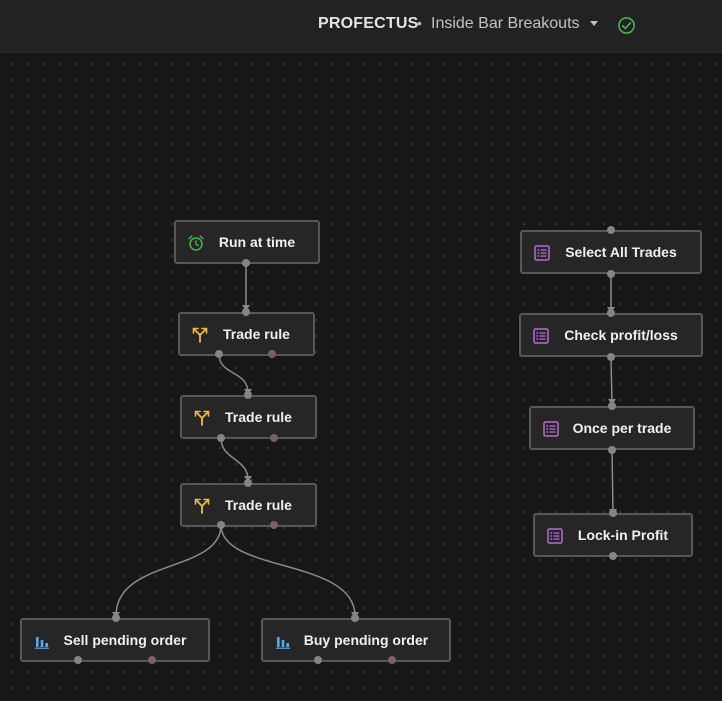 This screenshot has width=722, height=701. I want to click on edge-once-to-lock, so click(612, 481).